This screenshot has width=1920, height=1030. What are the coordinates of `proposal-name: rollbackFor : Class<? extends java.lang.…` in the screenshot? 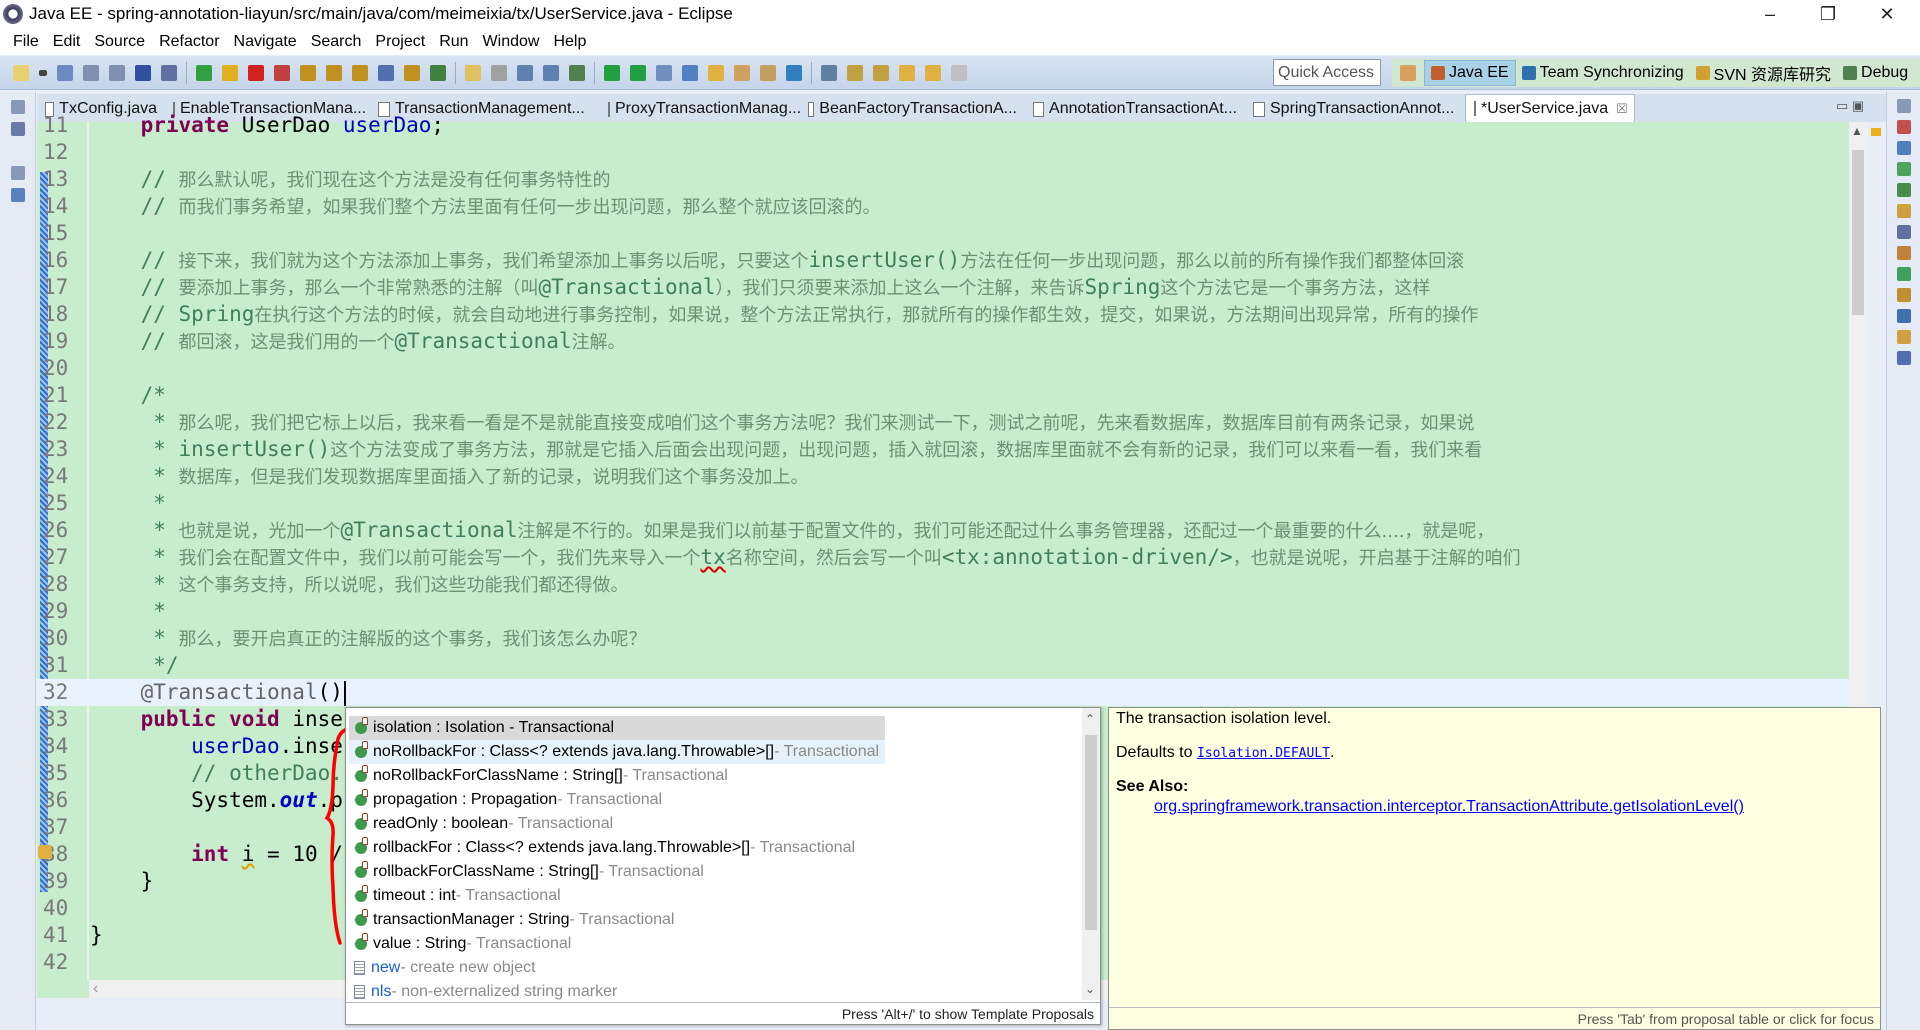 It's located at (562, 847).